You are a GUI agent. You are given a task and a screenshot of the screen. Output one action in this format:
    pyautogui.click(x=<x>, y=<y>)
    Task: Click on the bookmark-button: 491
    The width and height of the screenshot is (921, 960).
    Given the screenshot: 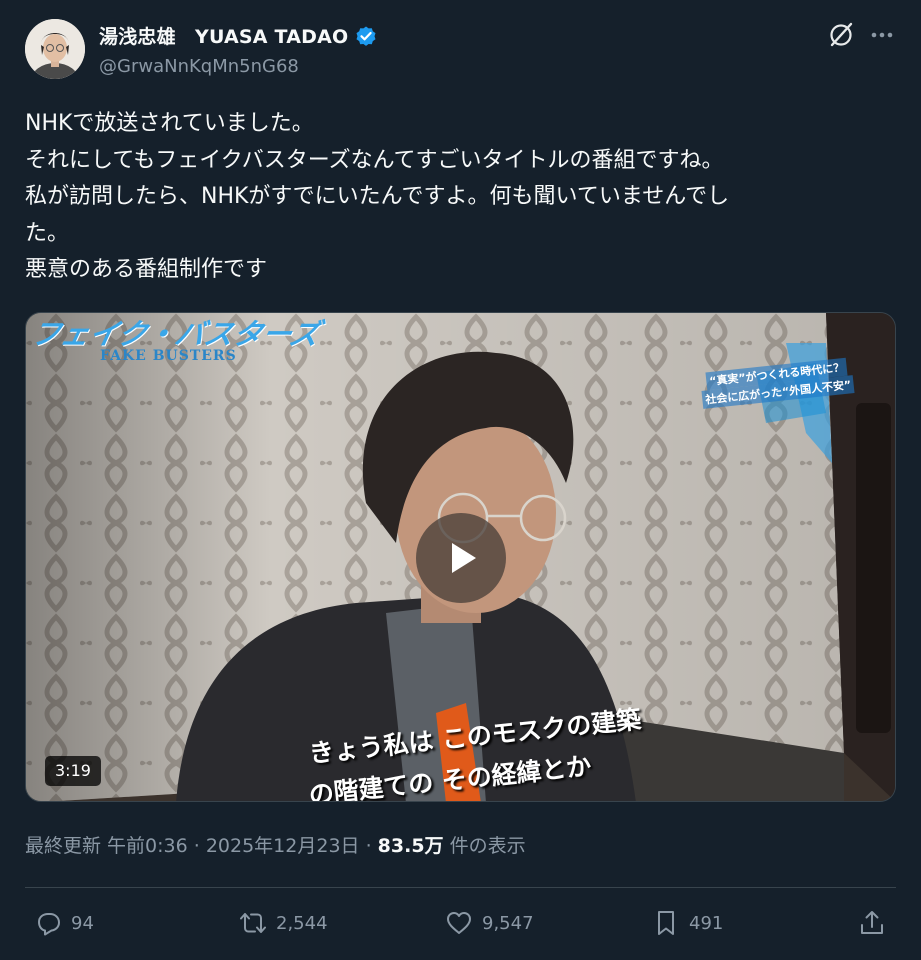 What is the action you would take?
    pyautogui.click(x=687, y=923)
    